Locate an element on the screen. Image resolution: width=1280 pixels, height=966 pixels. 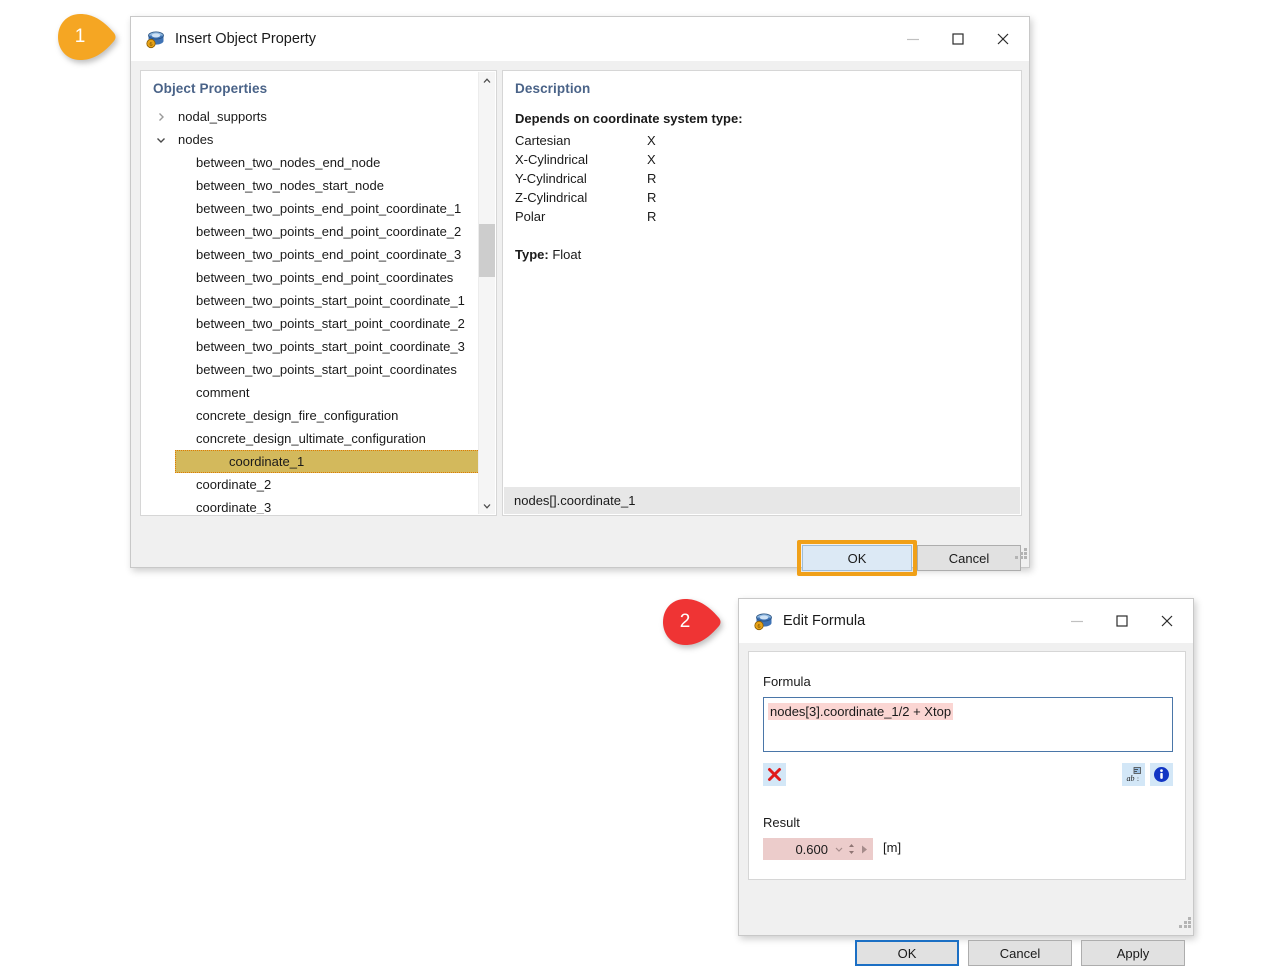
formula-input: nodes[3].coordinate_1/2 + Xtop is located at coordinates (968, 724).